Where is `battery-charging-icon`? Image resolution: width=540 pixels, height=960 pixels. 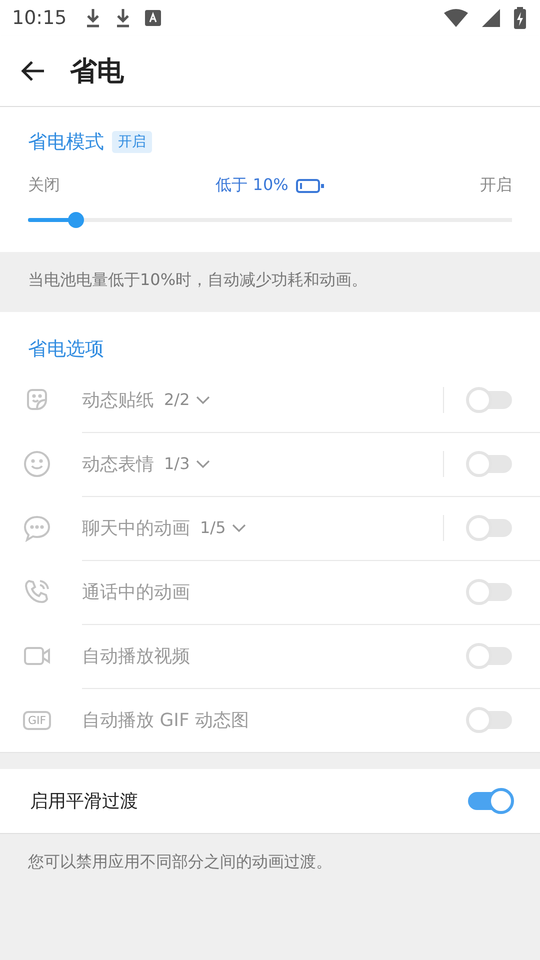 battery-charging-icon is located at coordinates (520, 18).